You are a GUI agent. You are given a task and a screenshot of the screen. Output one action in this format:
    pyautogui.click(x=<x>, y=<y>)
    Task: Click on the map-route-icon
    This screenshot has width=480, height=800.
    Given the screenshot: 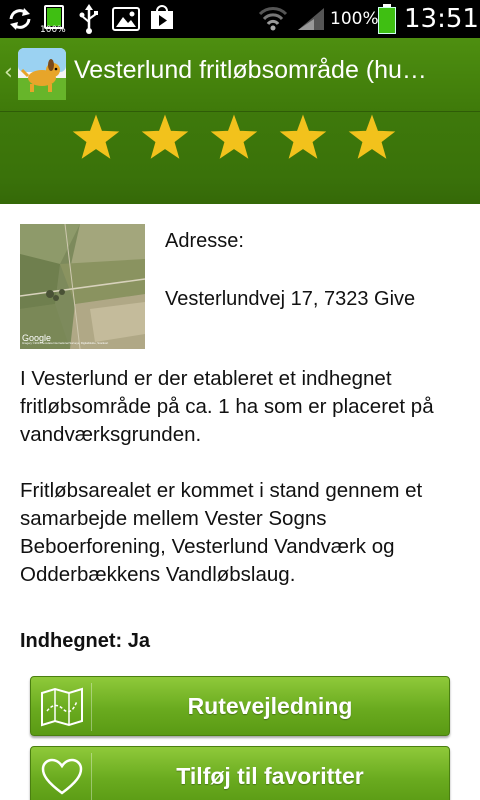 What is the action you would take?
    pyautogui.click(x=62, y=707)
    